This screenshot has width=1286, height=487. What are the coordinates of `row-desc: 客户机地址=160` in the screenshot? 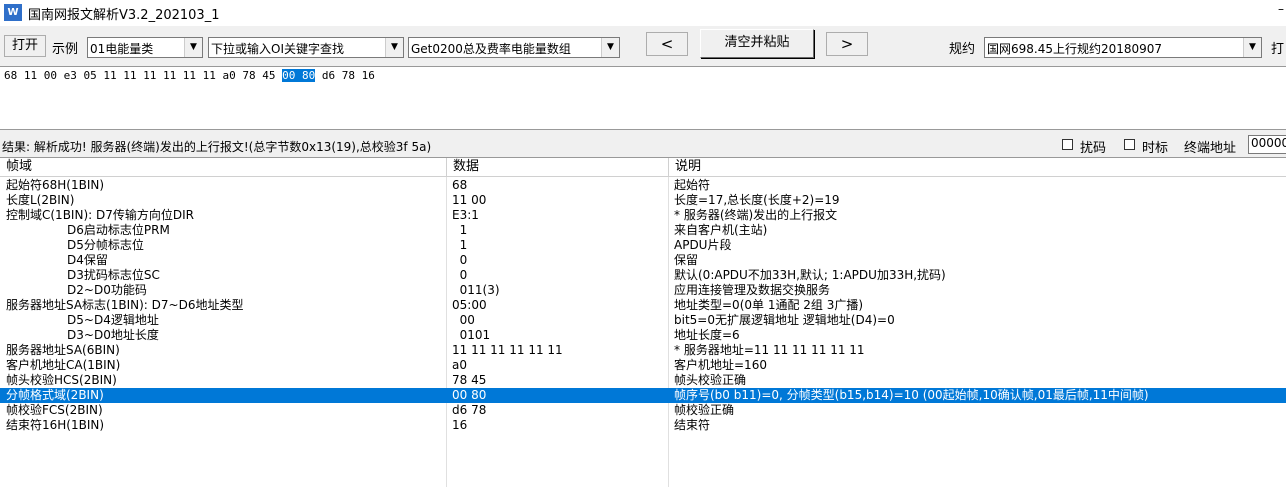 It's located at (720, 365).